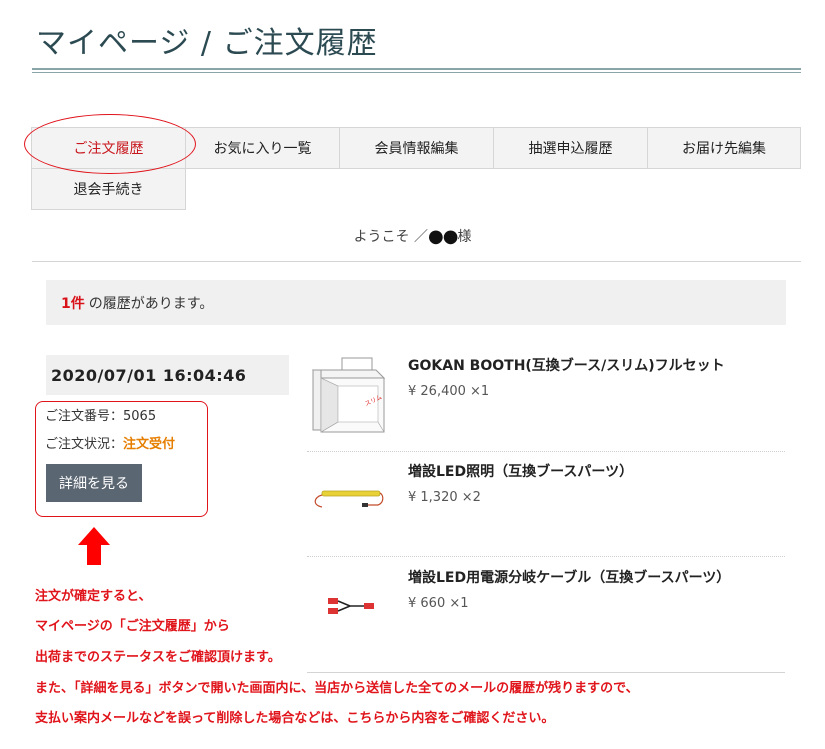 This screenshot has width=825, height=749. I want to click on order-status: ご注文状況：注文受付, so click(110, 442).